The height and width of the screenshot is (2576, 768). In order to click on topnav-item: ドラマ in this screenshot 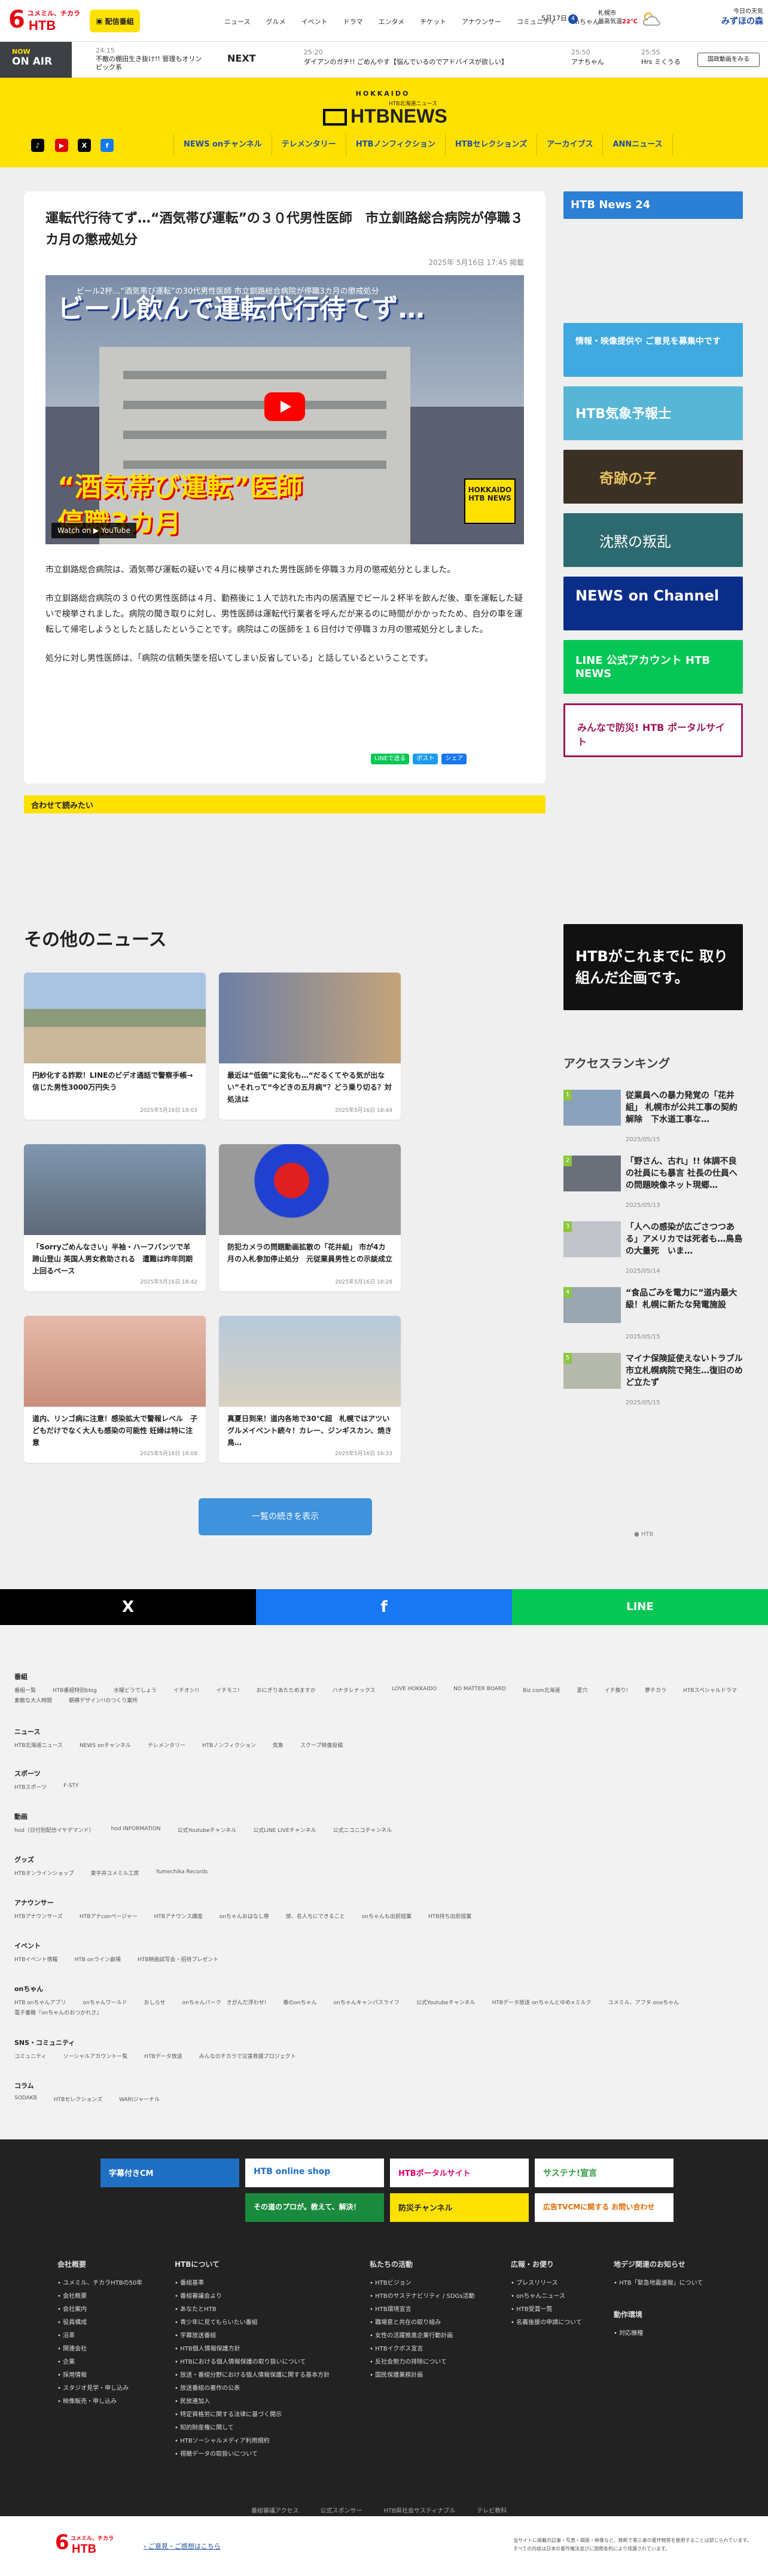, I will do `click(352, 21)`.